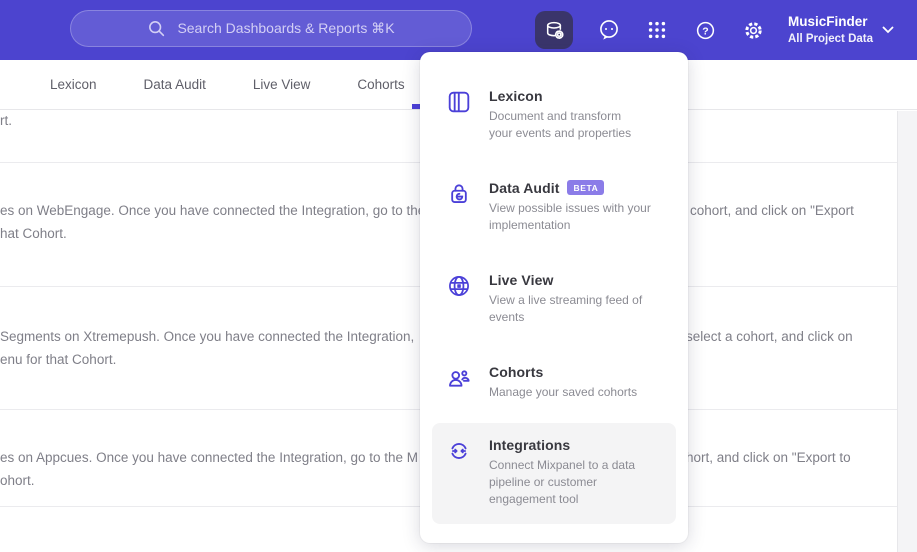 The width and height of the screenshot is (917, 552). I want to click on help-glyph: ?, so click(705, 31).